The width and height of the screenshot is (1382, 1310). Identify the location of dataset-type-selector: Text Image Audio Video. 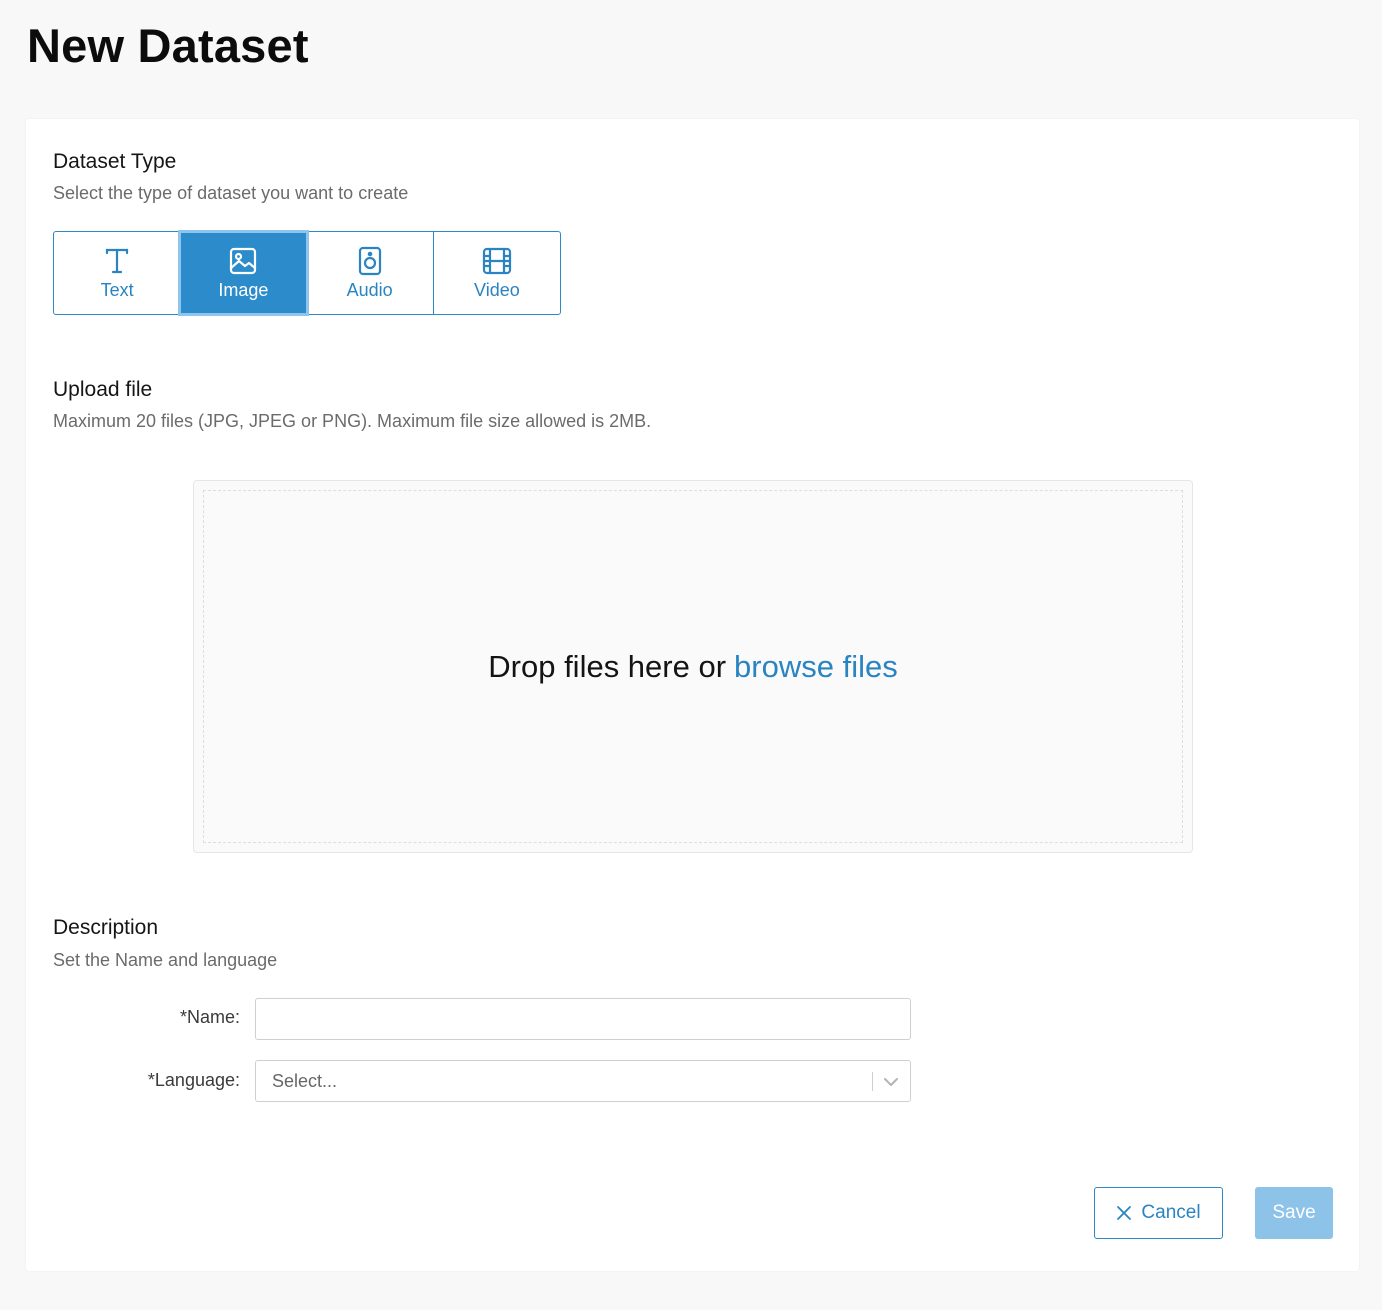
(307, 273).